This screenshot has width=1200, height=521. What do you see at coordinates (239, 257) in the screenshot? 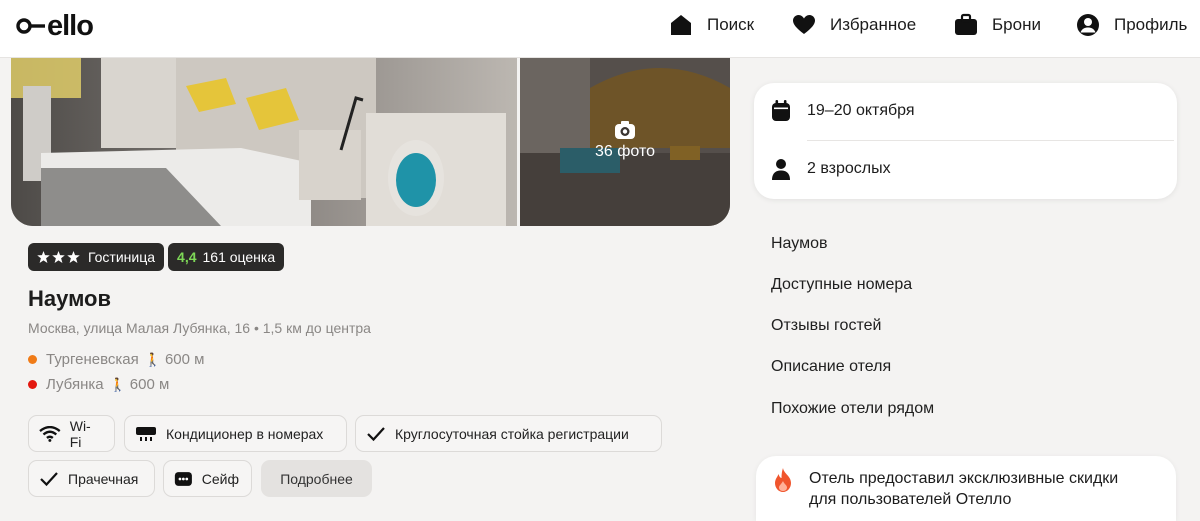
I see `reviews-count: 161 оценка` at bounding box center [239, 257].